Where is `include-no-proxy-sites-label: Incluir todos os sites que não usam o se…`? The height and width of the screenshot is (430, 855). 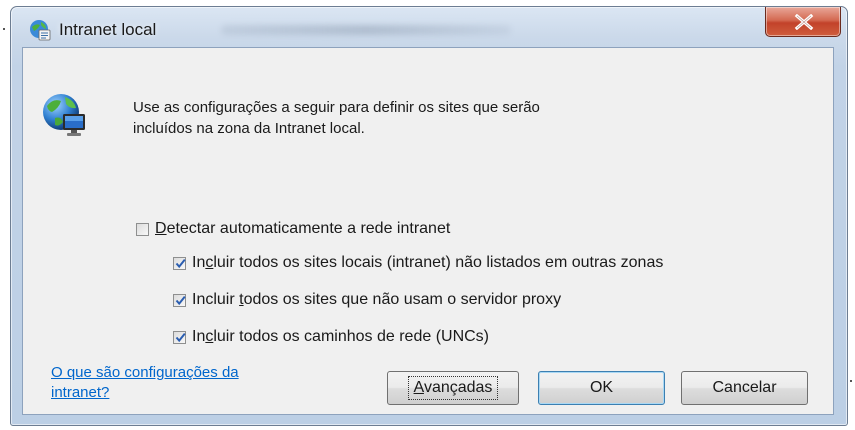
include-no-proxy-sites-label: Incluir todos os sites que não usam o se… is located at coordinates (377, 299).